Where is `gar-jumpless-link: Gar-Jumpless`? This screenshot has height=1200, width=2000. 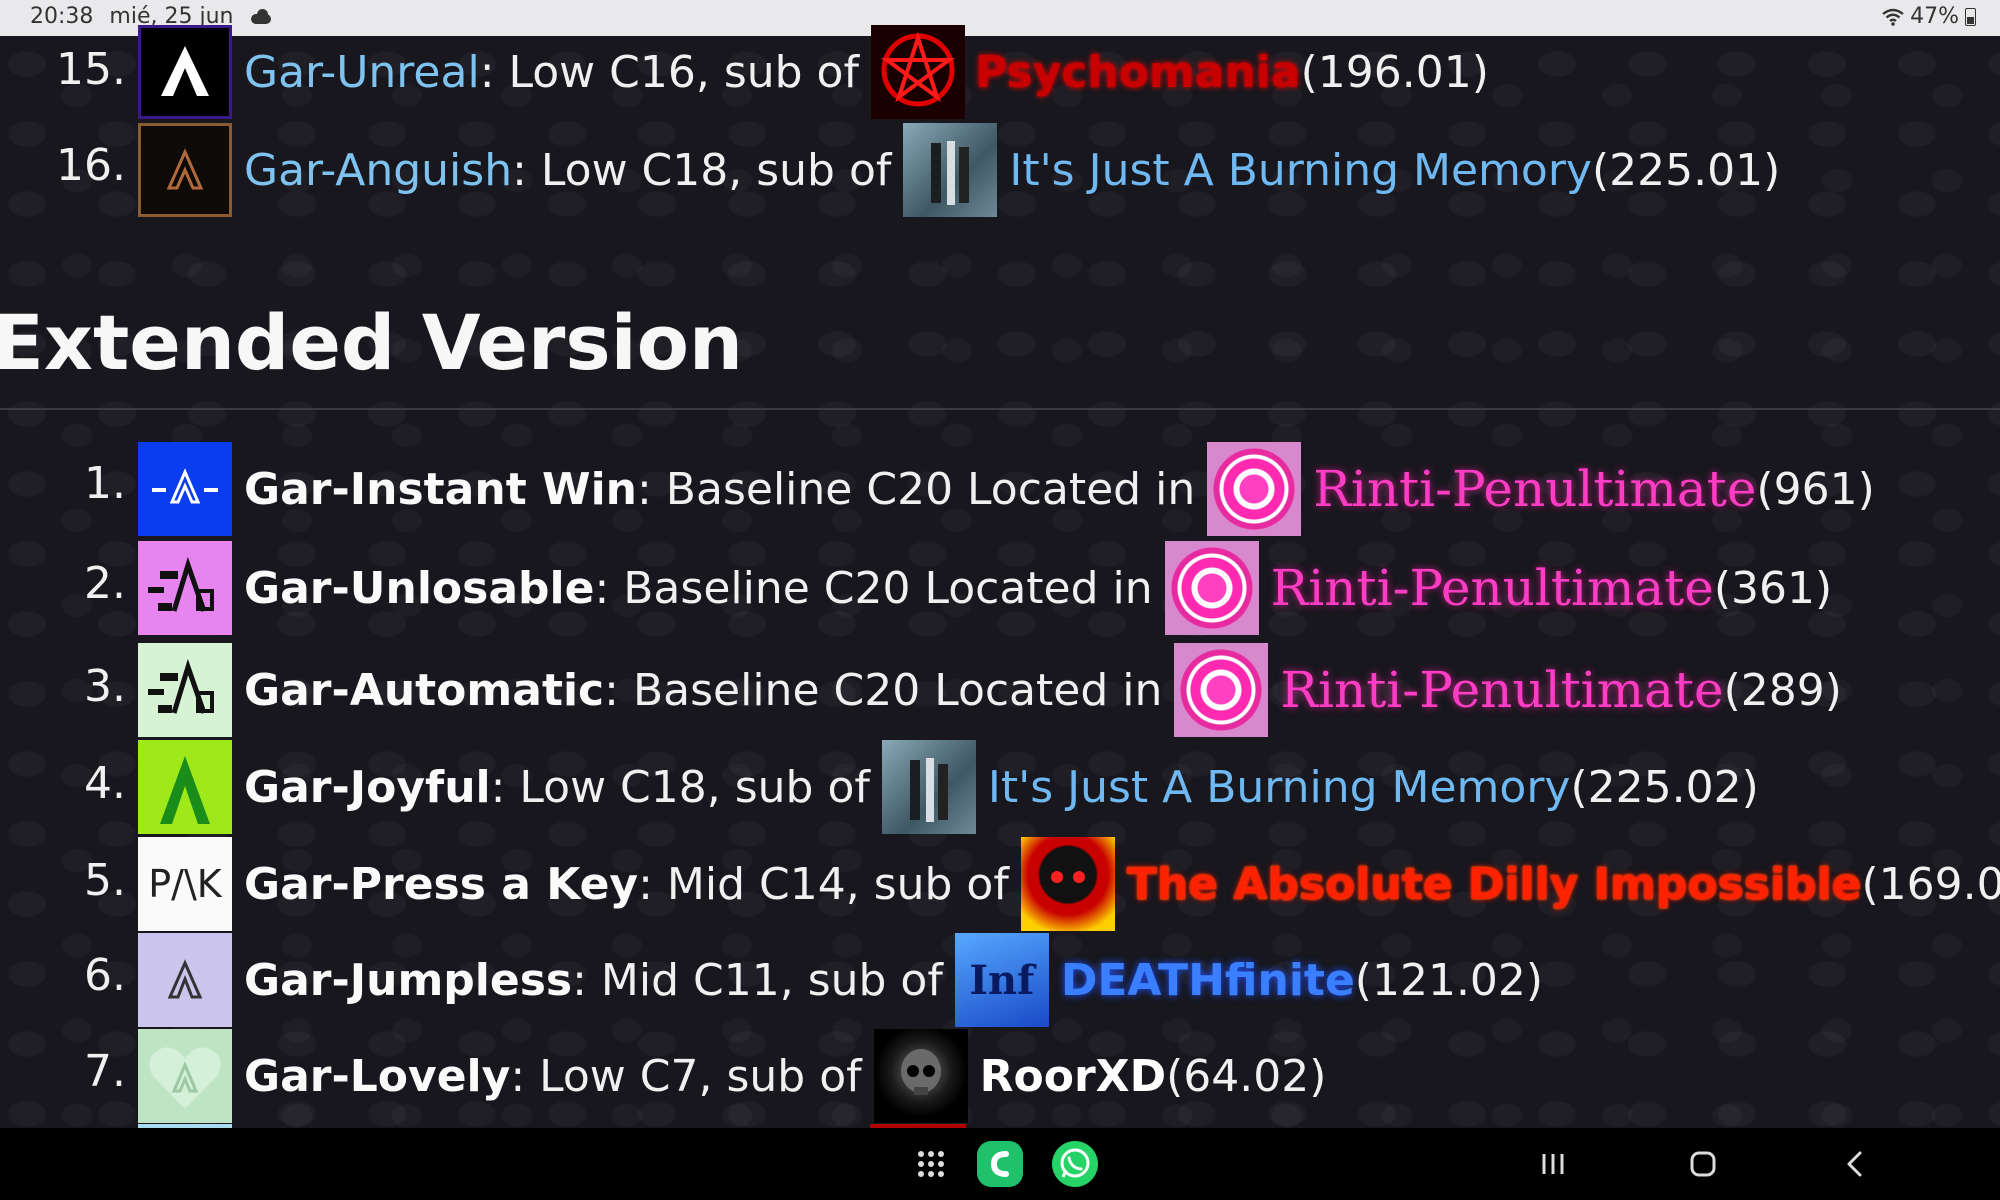 gar-jumpless-link: Gar-Jumpless is located at coordinates (408, 980).